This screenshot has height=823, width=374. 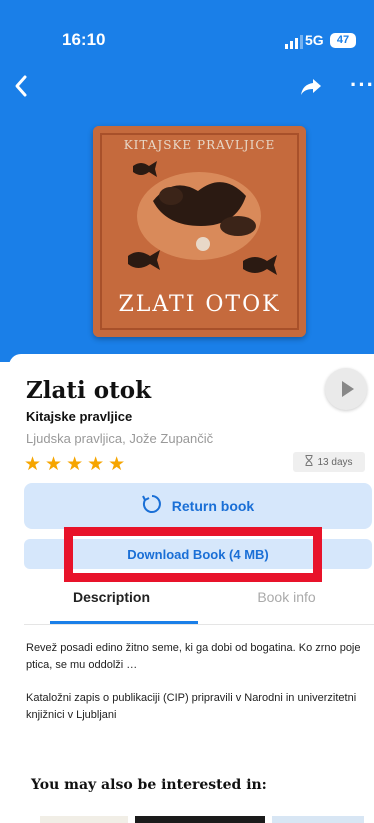 I want to click on signal-icon, so click(x=294, y=42).